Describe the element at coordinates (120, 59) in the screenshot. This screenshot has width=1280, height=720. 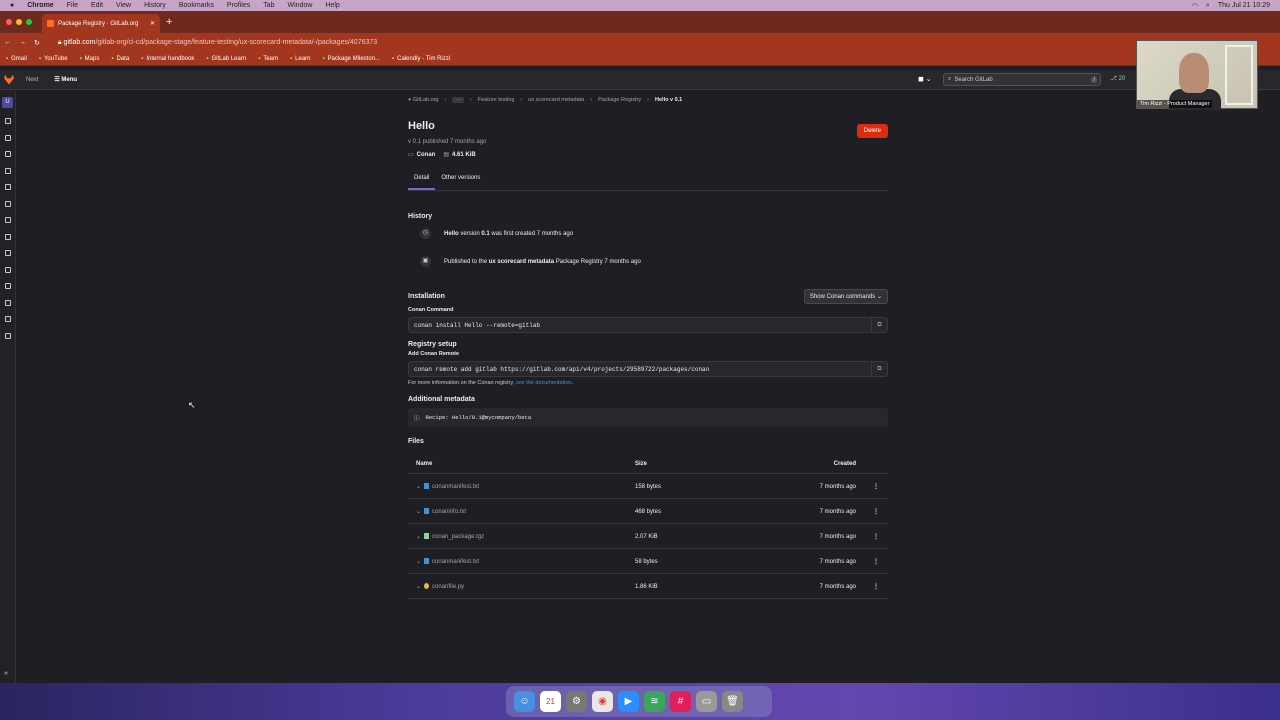
I see `bookmark-data: Data` at that location.